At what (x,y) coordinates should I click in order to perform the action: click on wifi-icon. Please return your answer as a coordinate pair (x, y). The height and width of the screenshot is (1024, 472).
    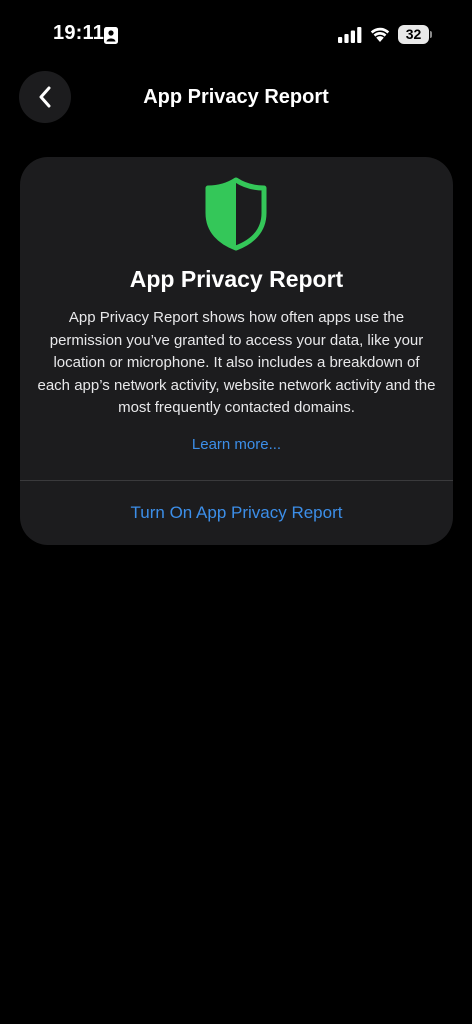
    Looking at the image, I should click on (380, 34).